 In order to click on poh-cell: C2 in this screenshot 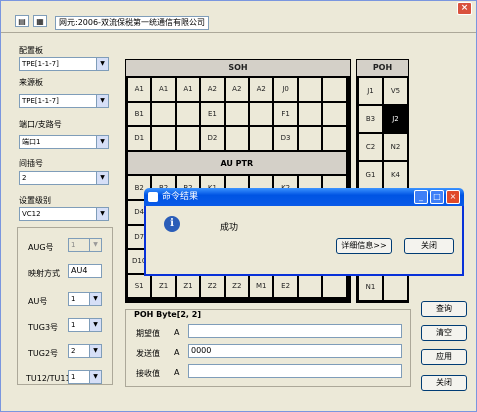, I will do `click(370, 147)`.